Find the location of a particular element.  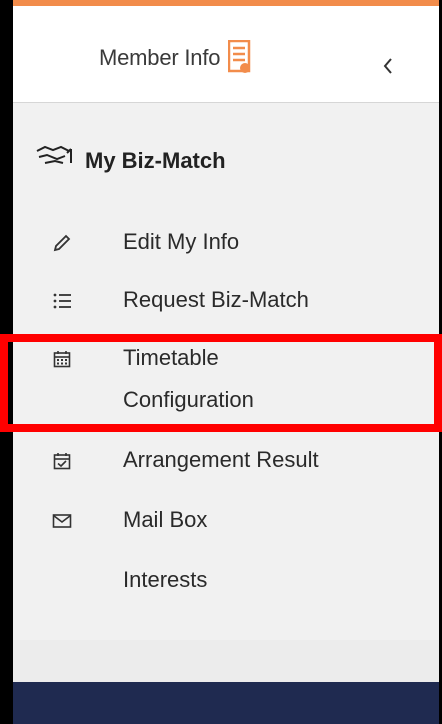

menu-item-label-line-1: Timetable is located at coordinates (171, 357).